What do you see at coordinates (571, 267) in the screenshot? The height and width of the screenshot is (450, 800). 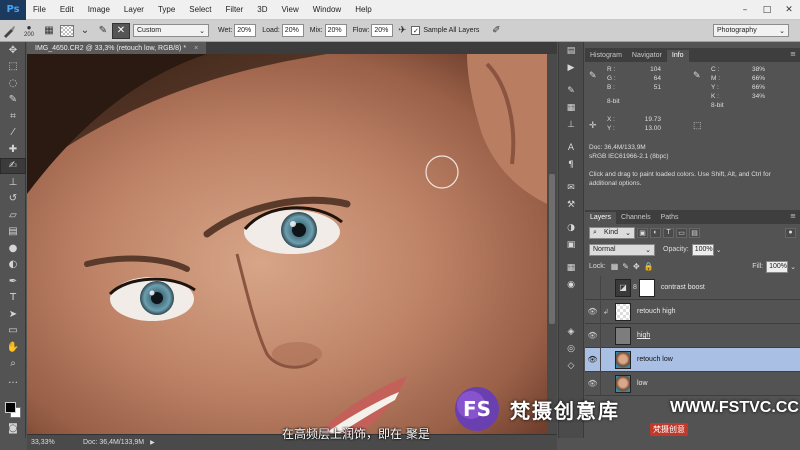 I see `swatches-panel-icon: ▦` at bounding box center [571, 267].